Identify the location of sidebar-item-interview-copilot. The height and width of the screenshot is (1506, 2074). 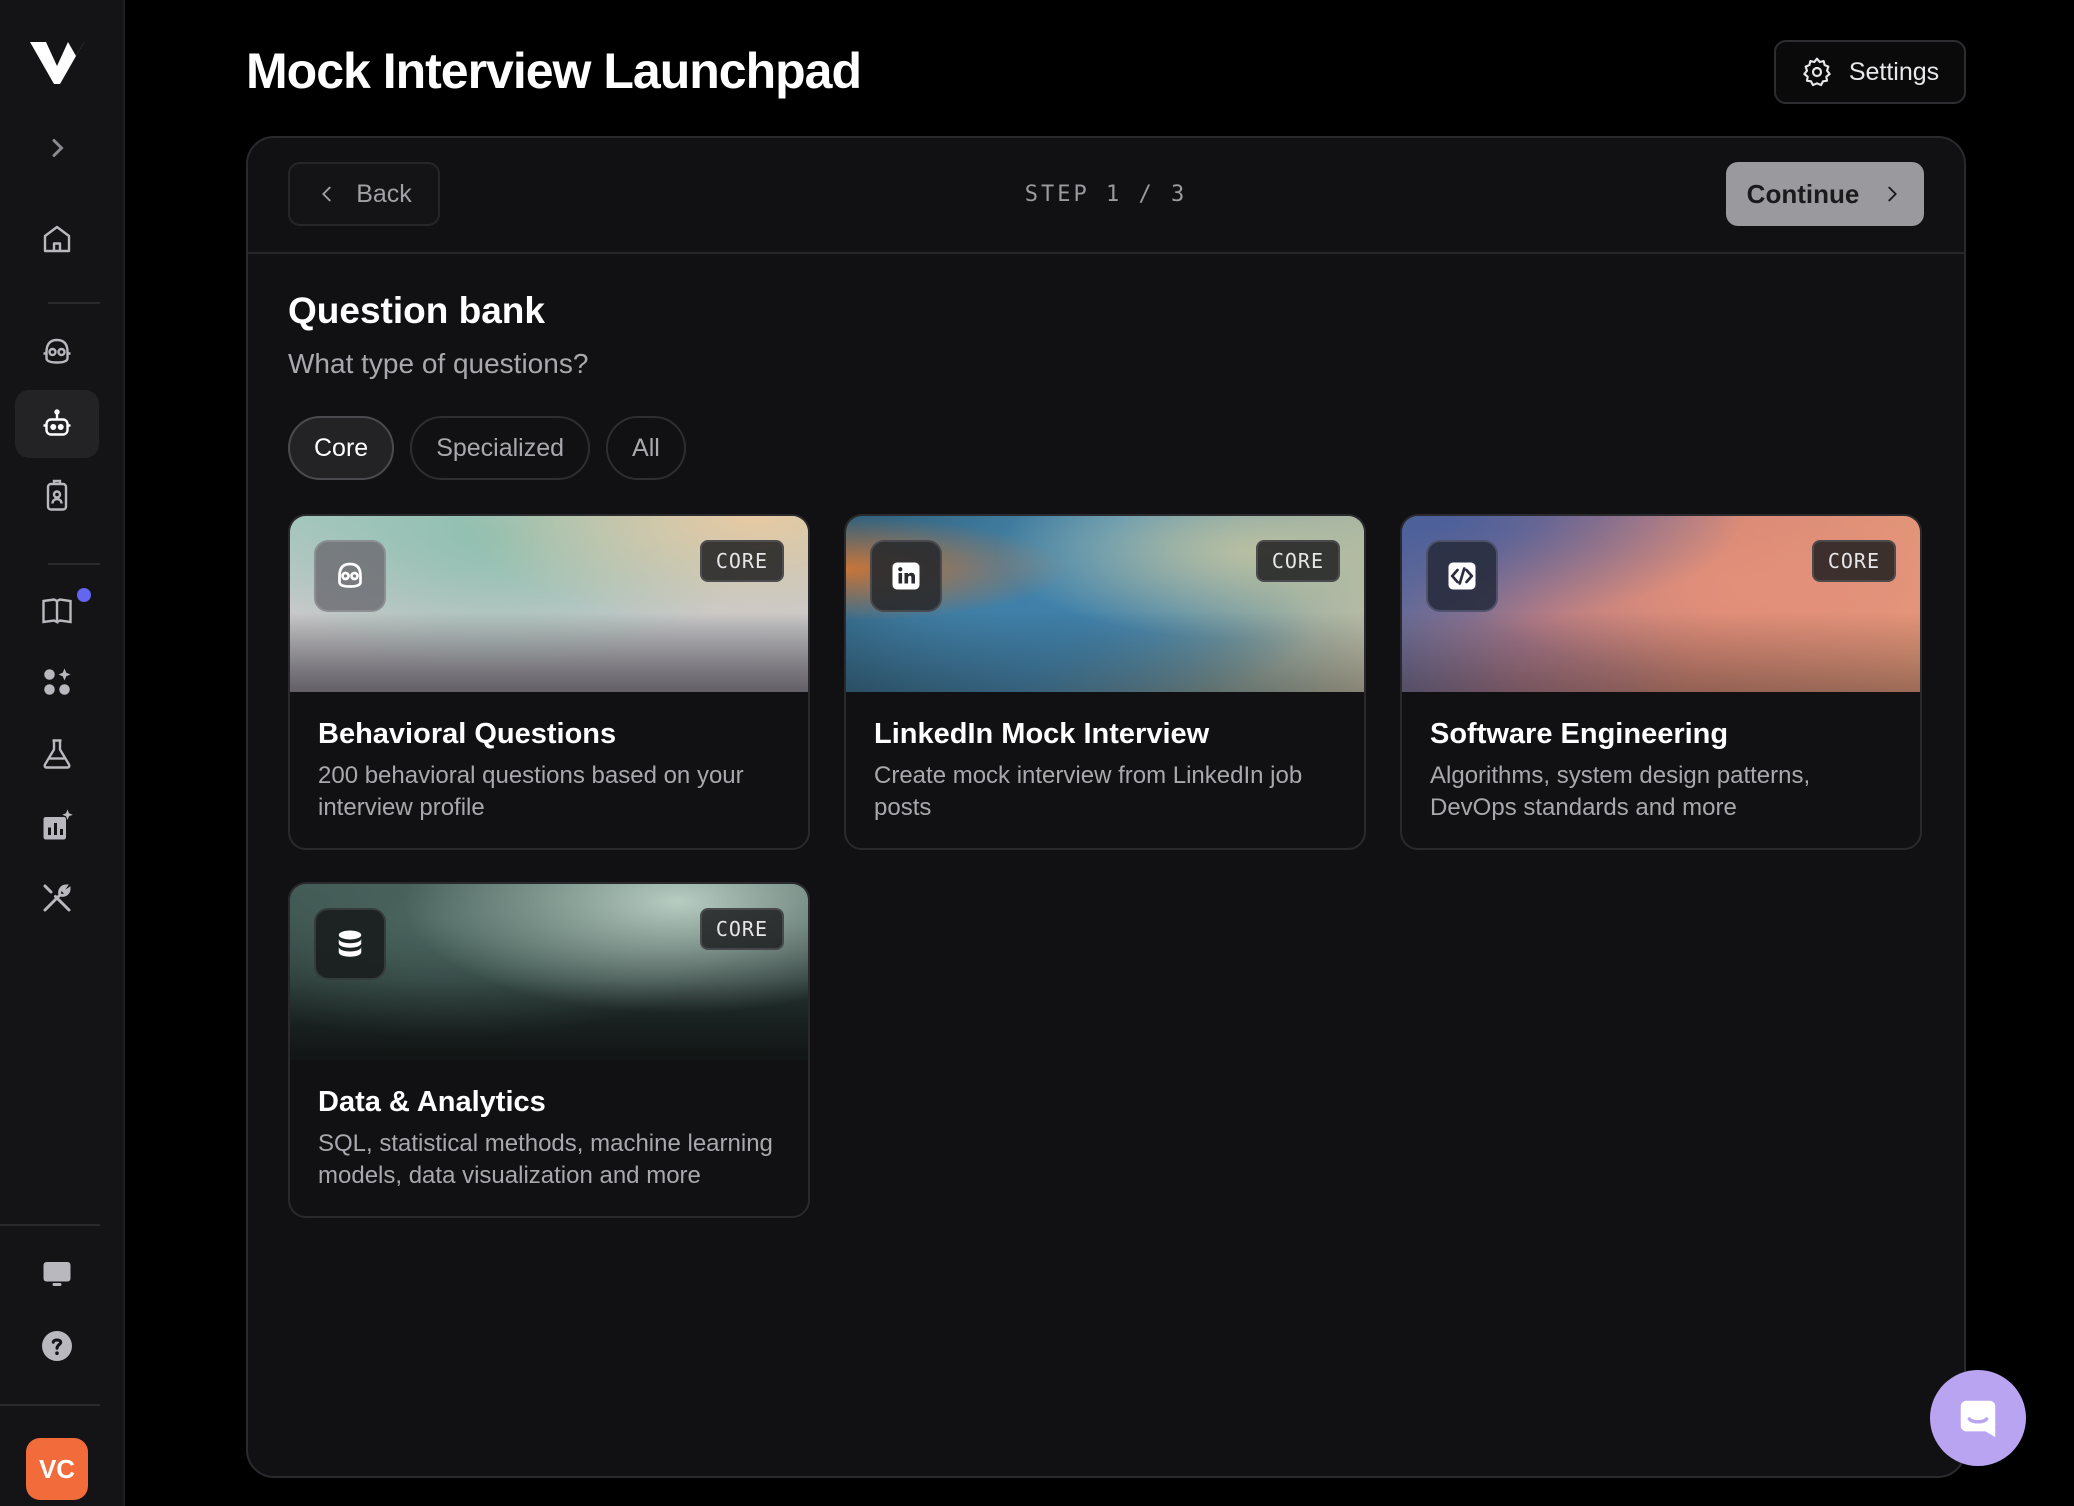
(57, 352).